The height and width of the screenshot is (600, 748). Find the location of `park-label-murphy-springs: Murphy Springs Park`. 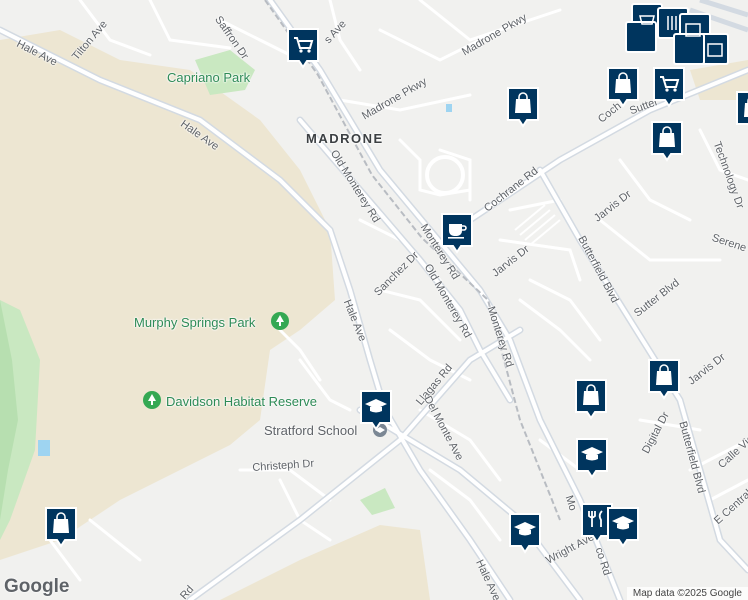

park-label-murphy-springs: Murphy Springs Park is located at coordinates (194, 322).